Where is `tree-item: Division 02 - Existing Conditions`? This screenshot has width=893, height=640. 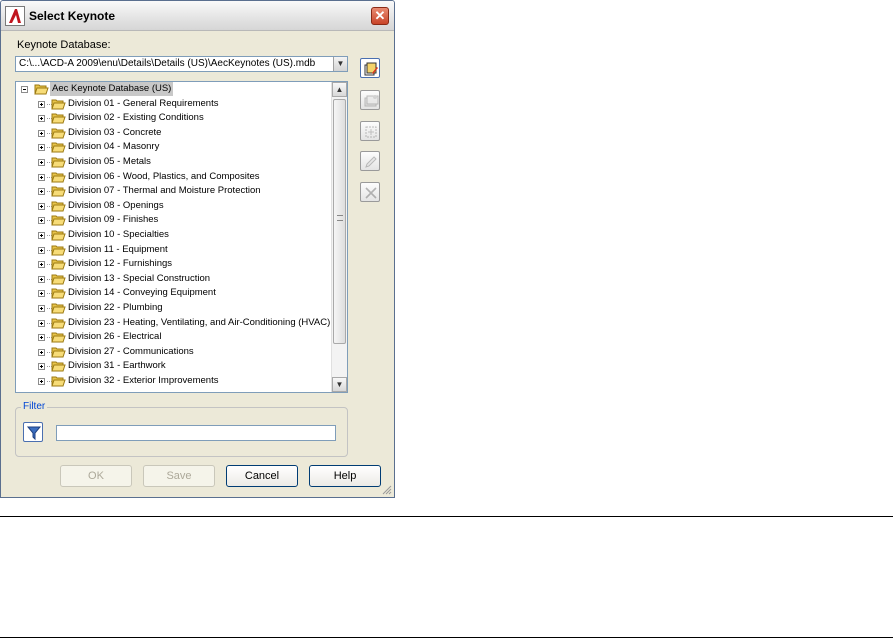 tree-item: Division 02 - Existing Conditions is located at coordinates (173, 118).